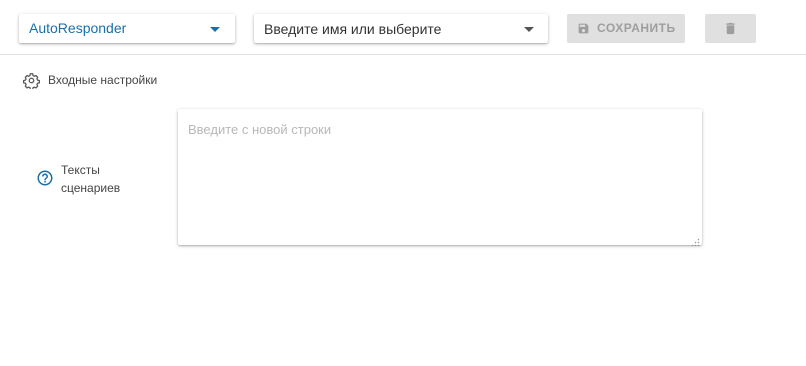 The height and width of the screenshot is (366, 806). I want to click on name-select-placeholder: Введите имя или выберите, so click(353, 29).